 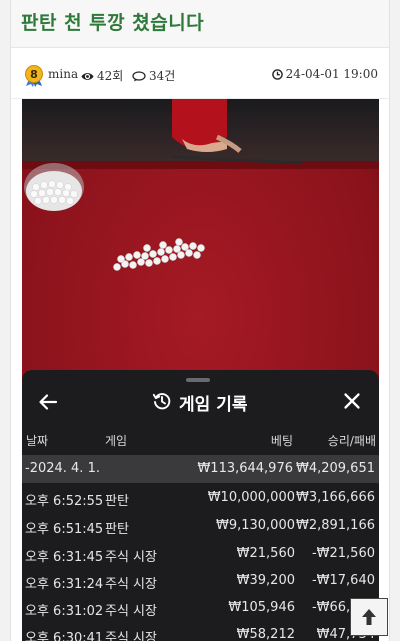 What do you see at coordinates (343, 553) in the screenshot?
I see `row-result: -₩21,560` at bounding box center [343, 553].